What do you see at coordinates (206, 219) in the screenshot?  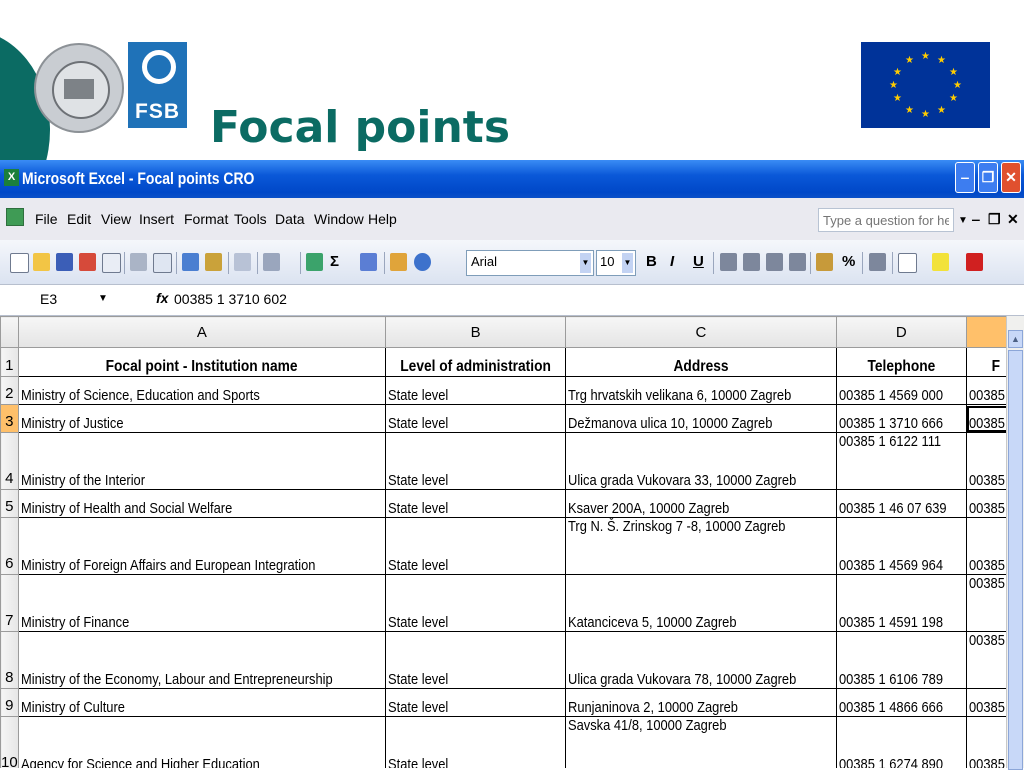 I see `menu-format: Format` at bounding box center [206, 219].